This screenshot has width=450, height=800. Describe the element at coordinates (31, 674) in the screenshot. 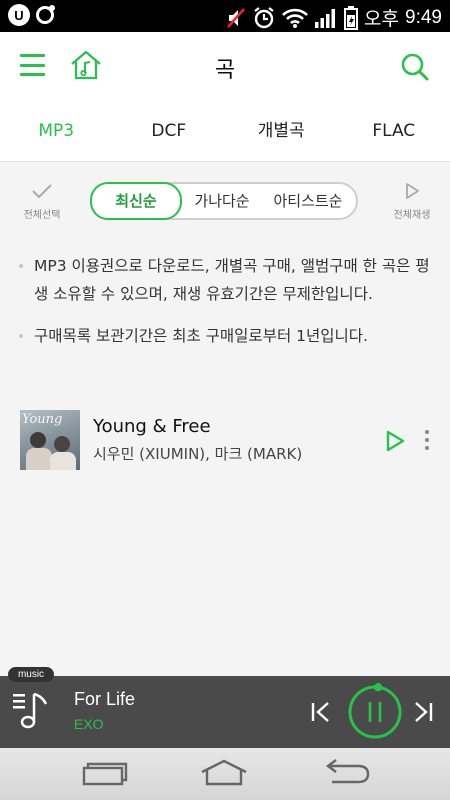

I see `music-badge: music` at that location.